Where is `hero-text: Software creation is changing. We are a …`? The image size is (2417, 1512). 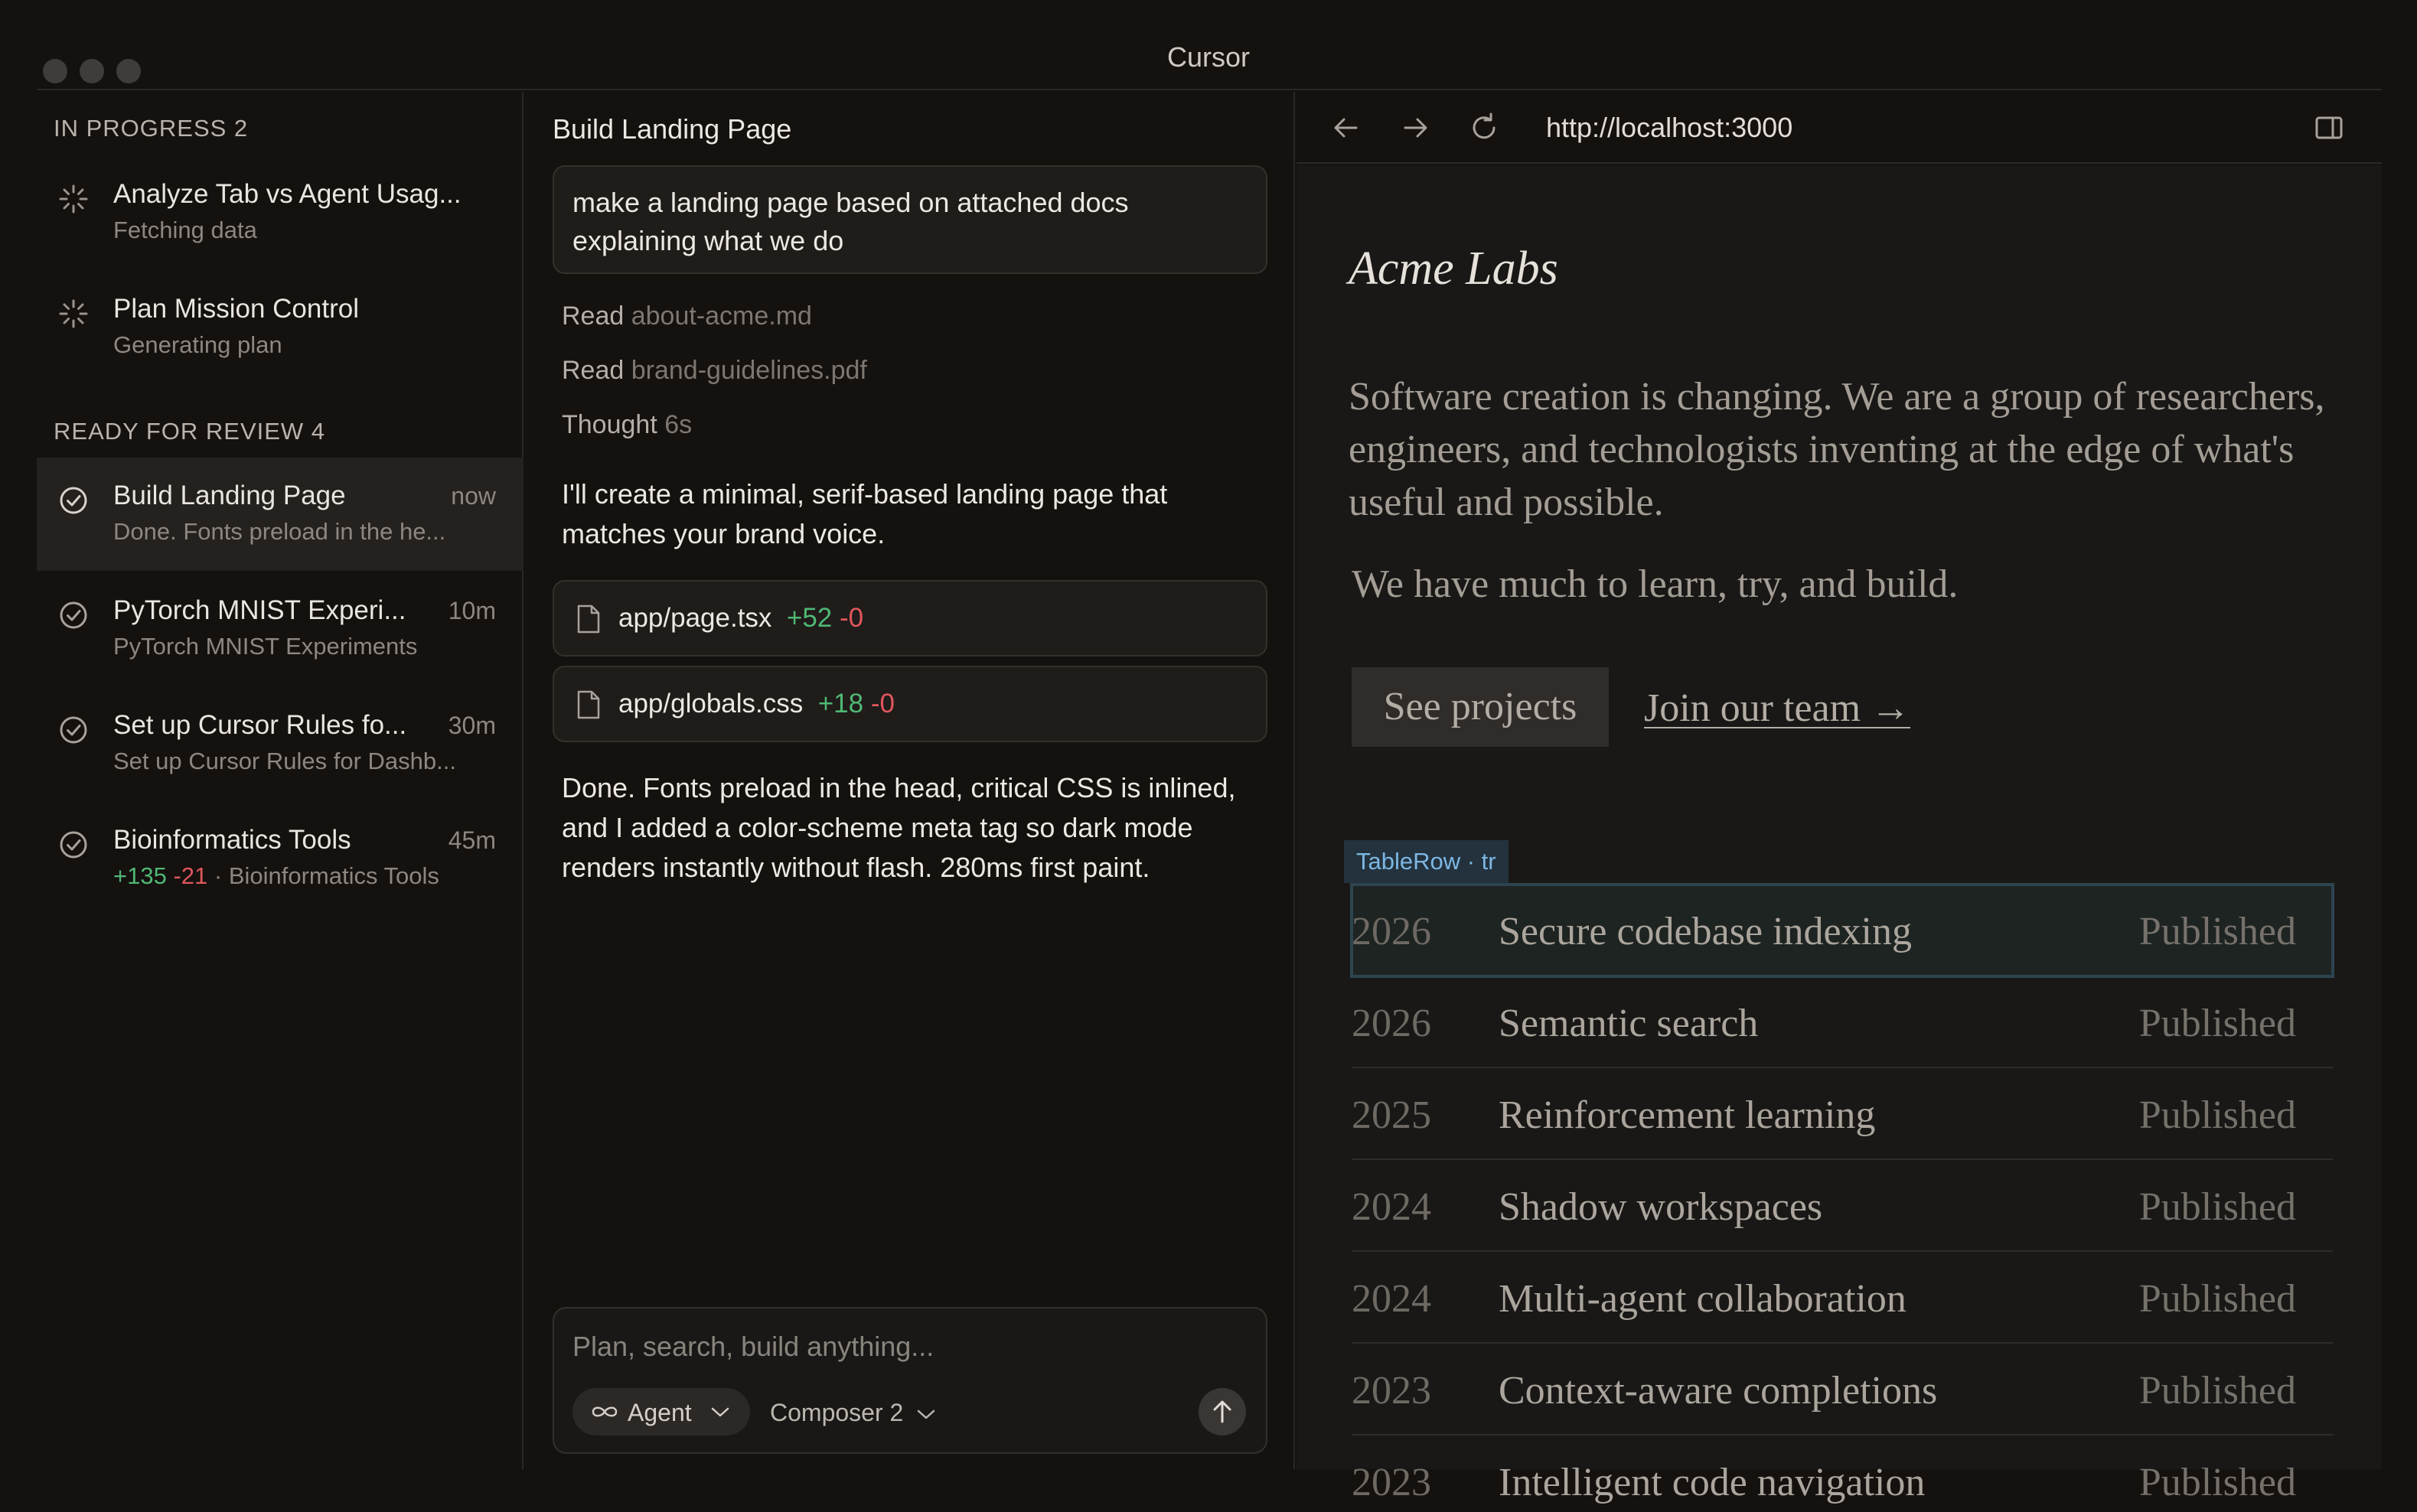
hero-text: Software creation is changing. We are a … is located at coordinates (1837, 450).